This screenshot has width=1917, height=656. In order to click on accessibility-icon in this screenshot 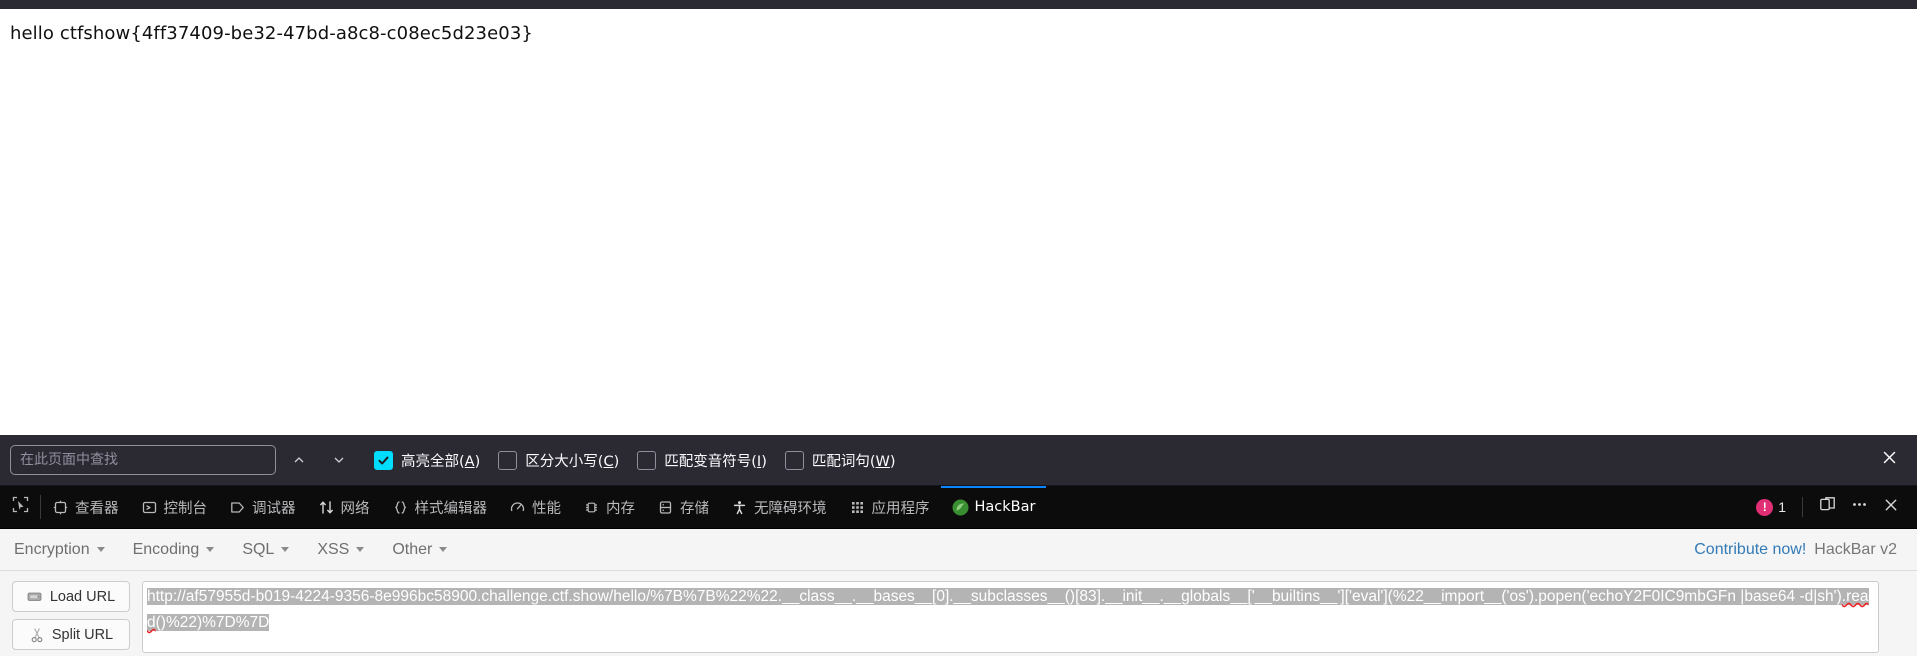, I will do `click(739, 507)`.